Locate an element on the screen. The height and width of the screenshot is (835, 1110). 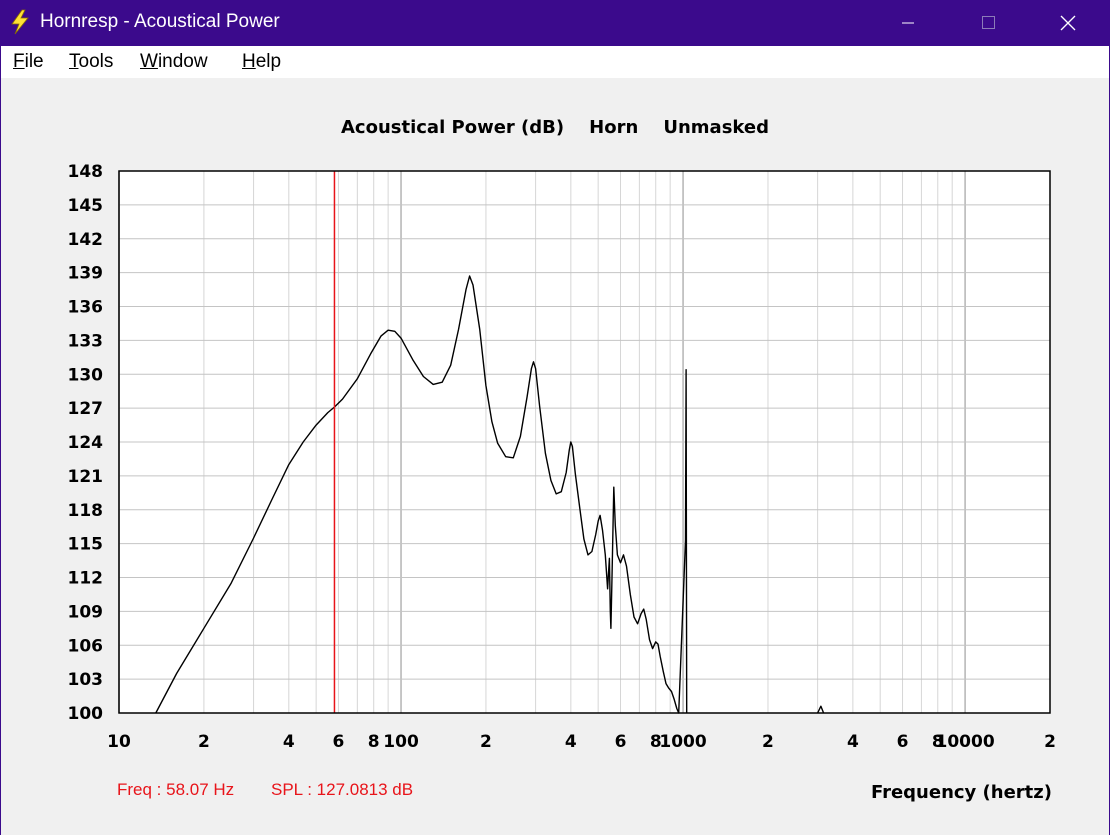
y-tick-label: 142 is located at coordinates (86, 240).